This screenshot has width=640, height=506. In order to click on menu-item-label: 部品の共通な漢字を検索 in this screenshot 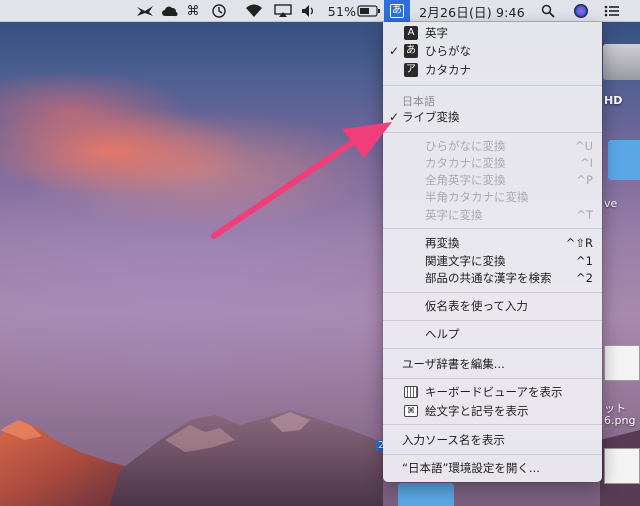, I will do `click(488, 278)`.